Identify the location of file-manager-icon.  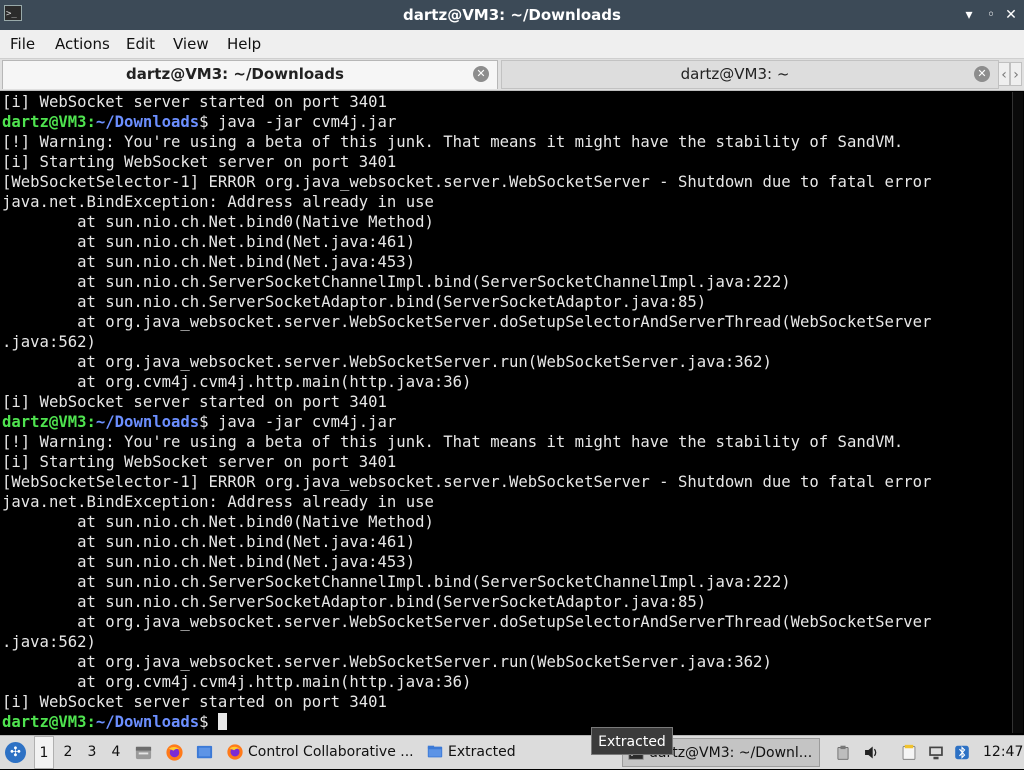
(143, 752).